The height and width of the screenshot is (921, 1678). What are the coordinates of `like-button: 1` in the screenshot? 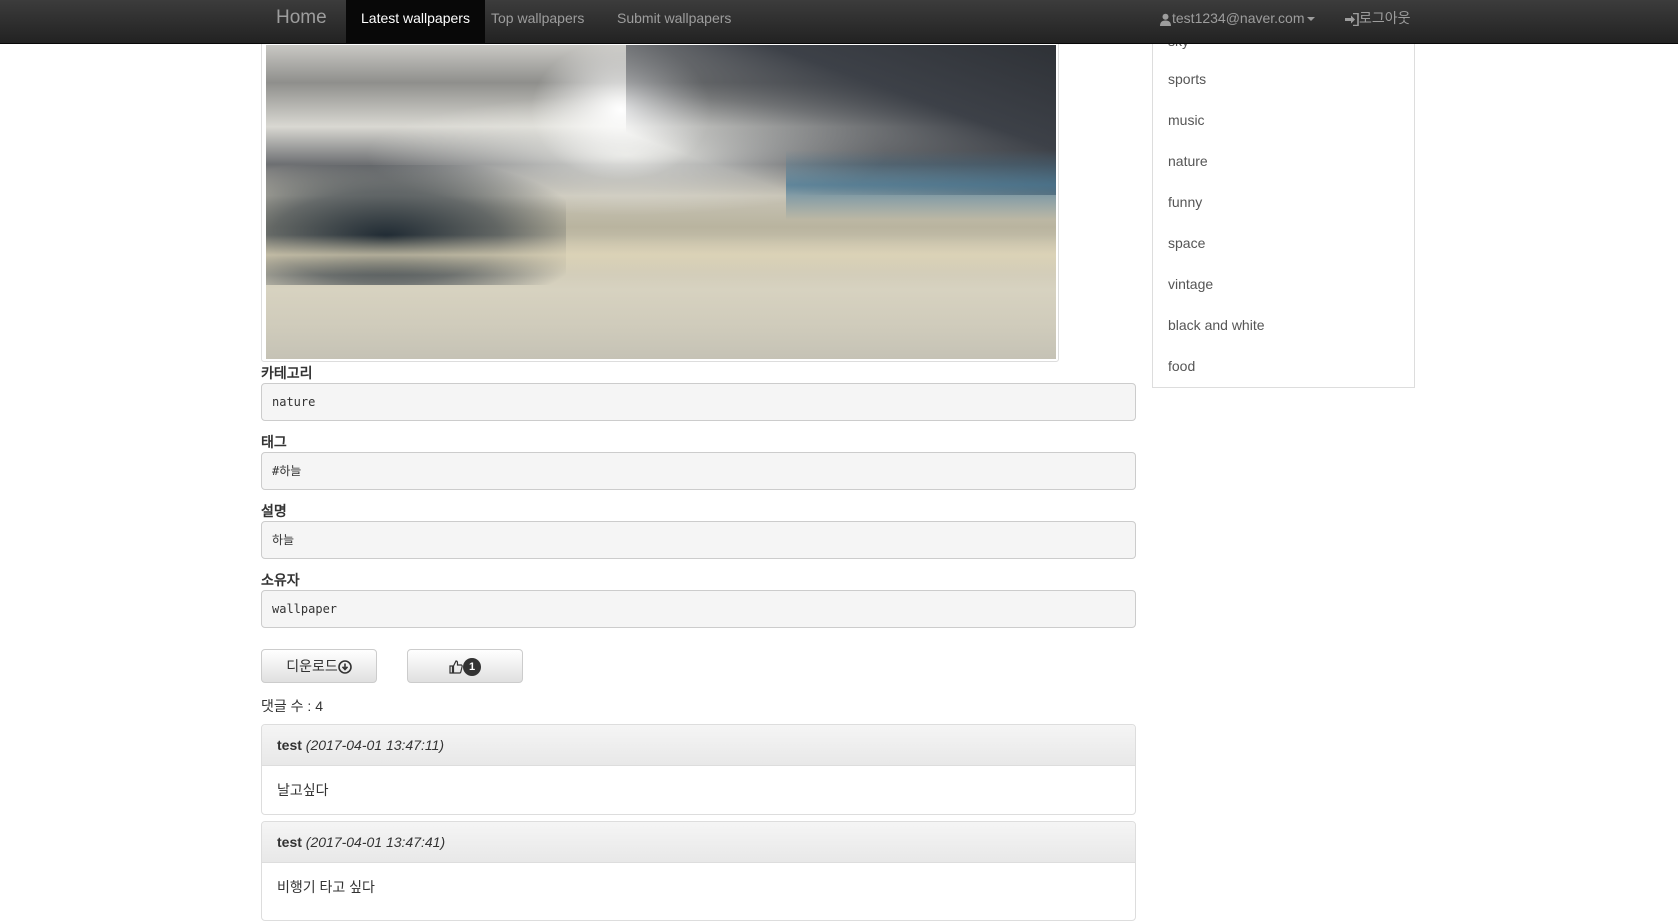 It's located at (465, 666).